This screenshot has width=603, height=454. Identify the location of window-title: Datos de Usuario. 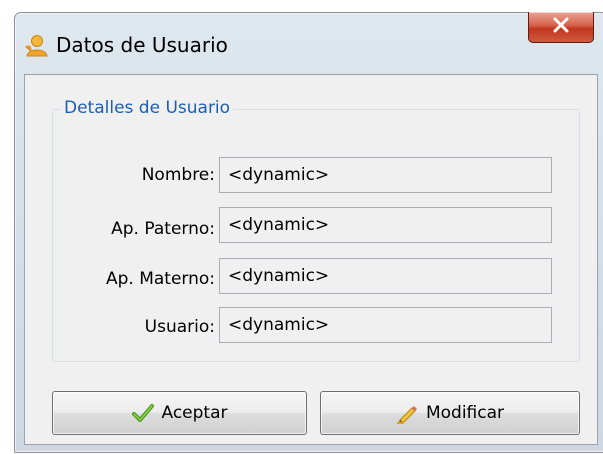
(142, 45).